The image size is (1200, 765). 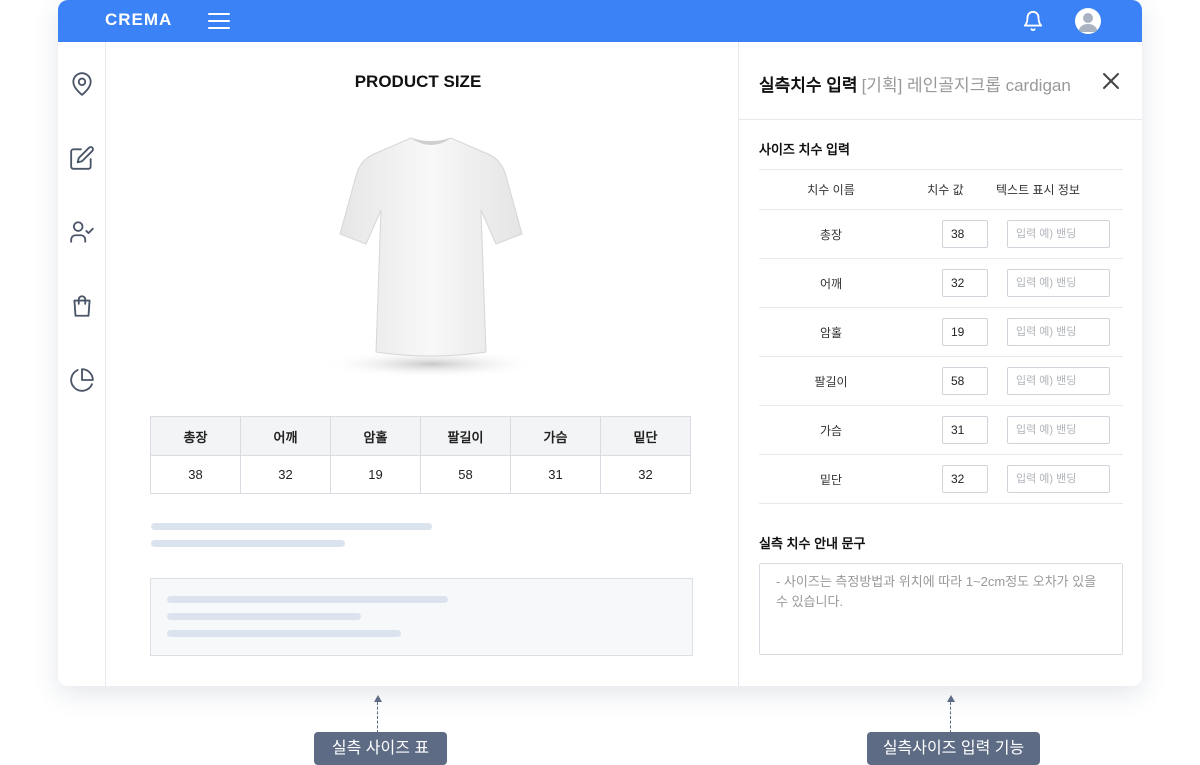 What do you see at coordinates (941, 283) in the screenshot?
I see `table-row: 어깨` at bounding box center [941, 283].